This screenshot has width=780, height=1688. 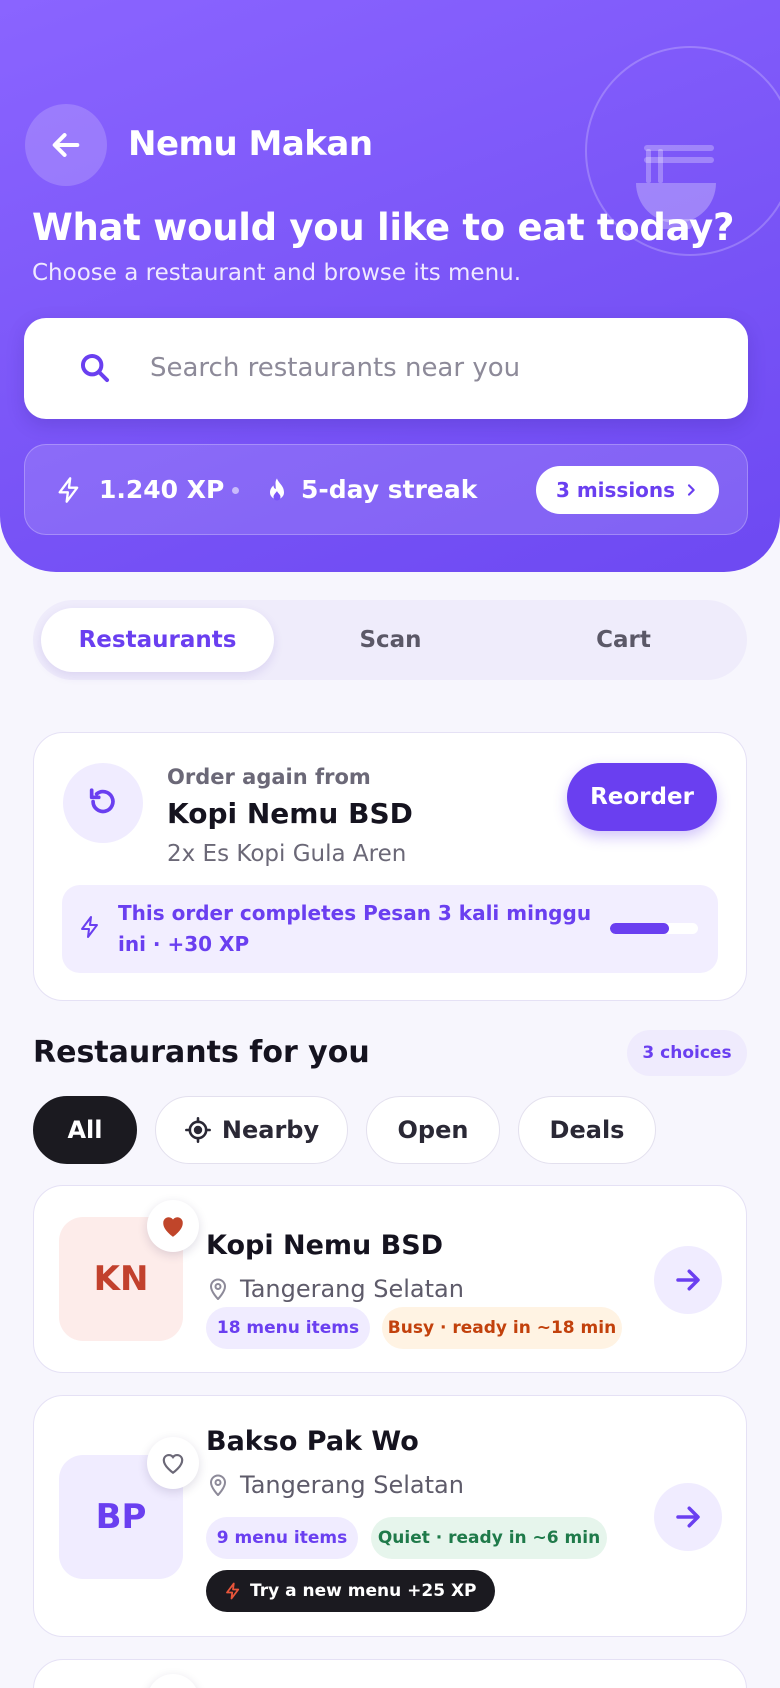 I want to click on restaurant-card, so click(x=390, y=1673).